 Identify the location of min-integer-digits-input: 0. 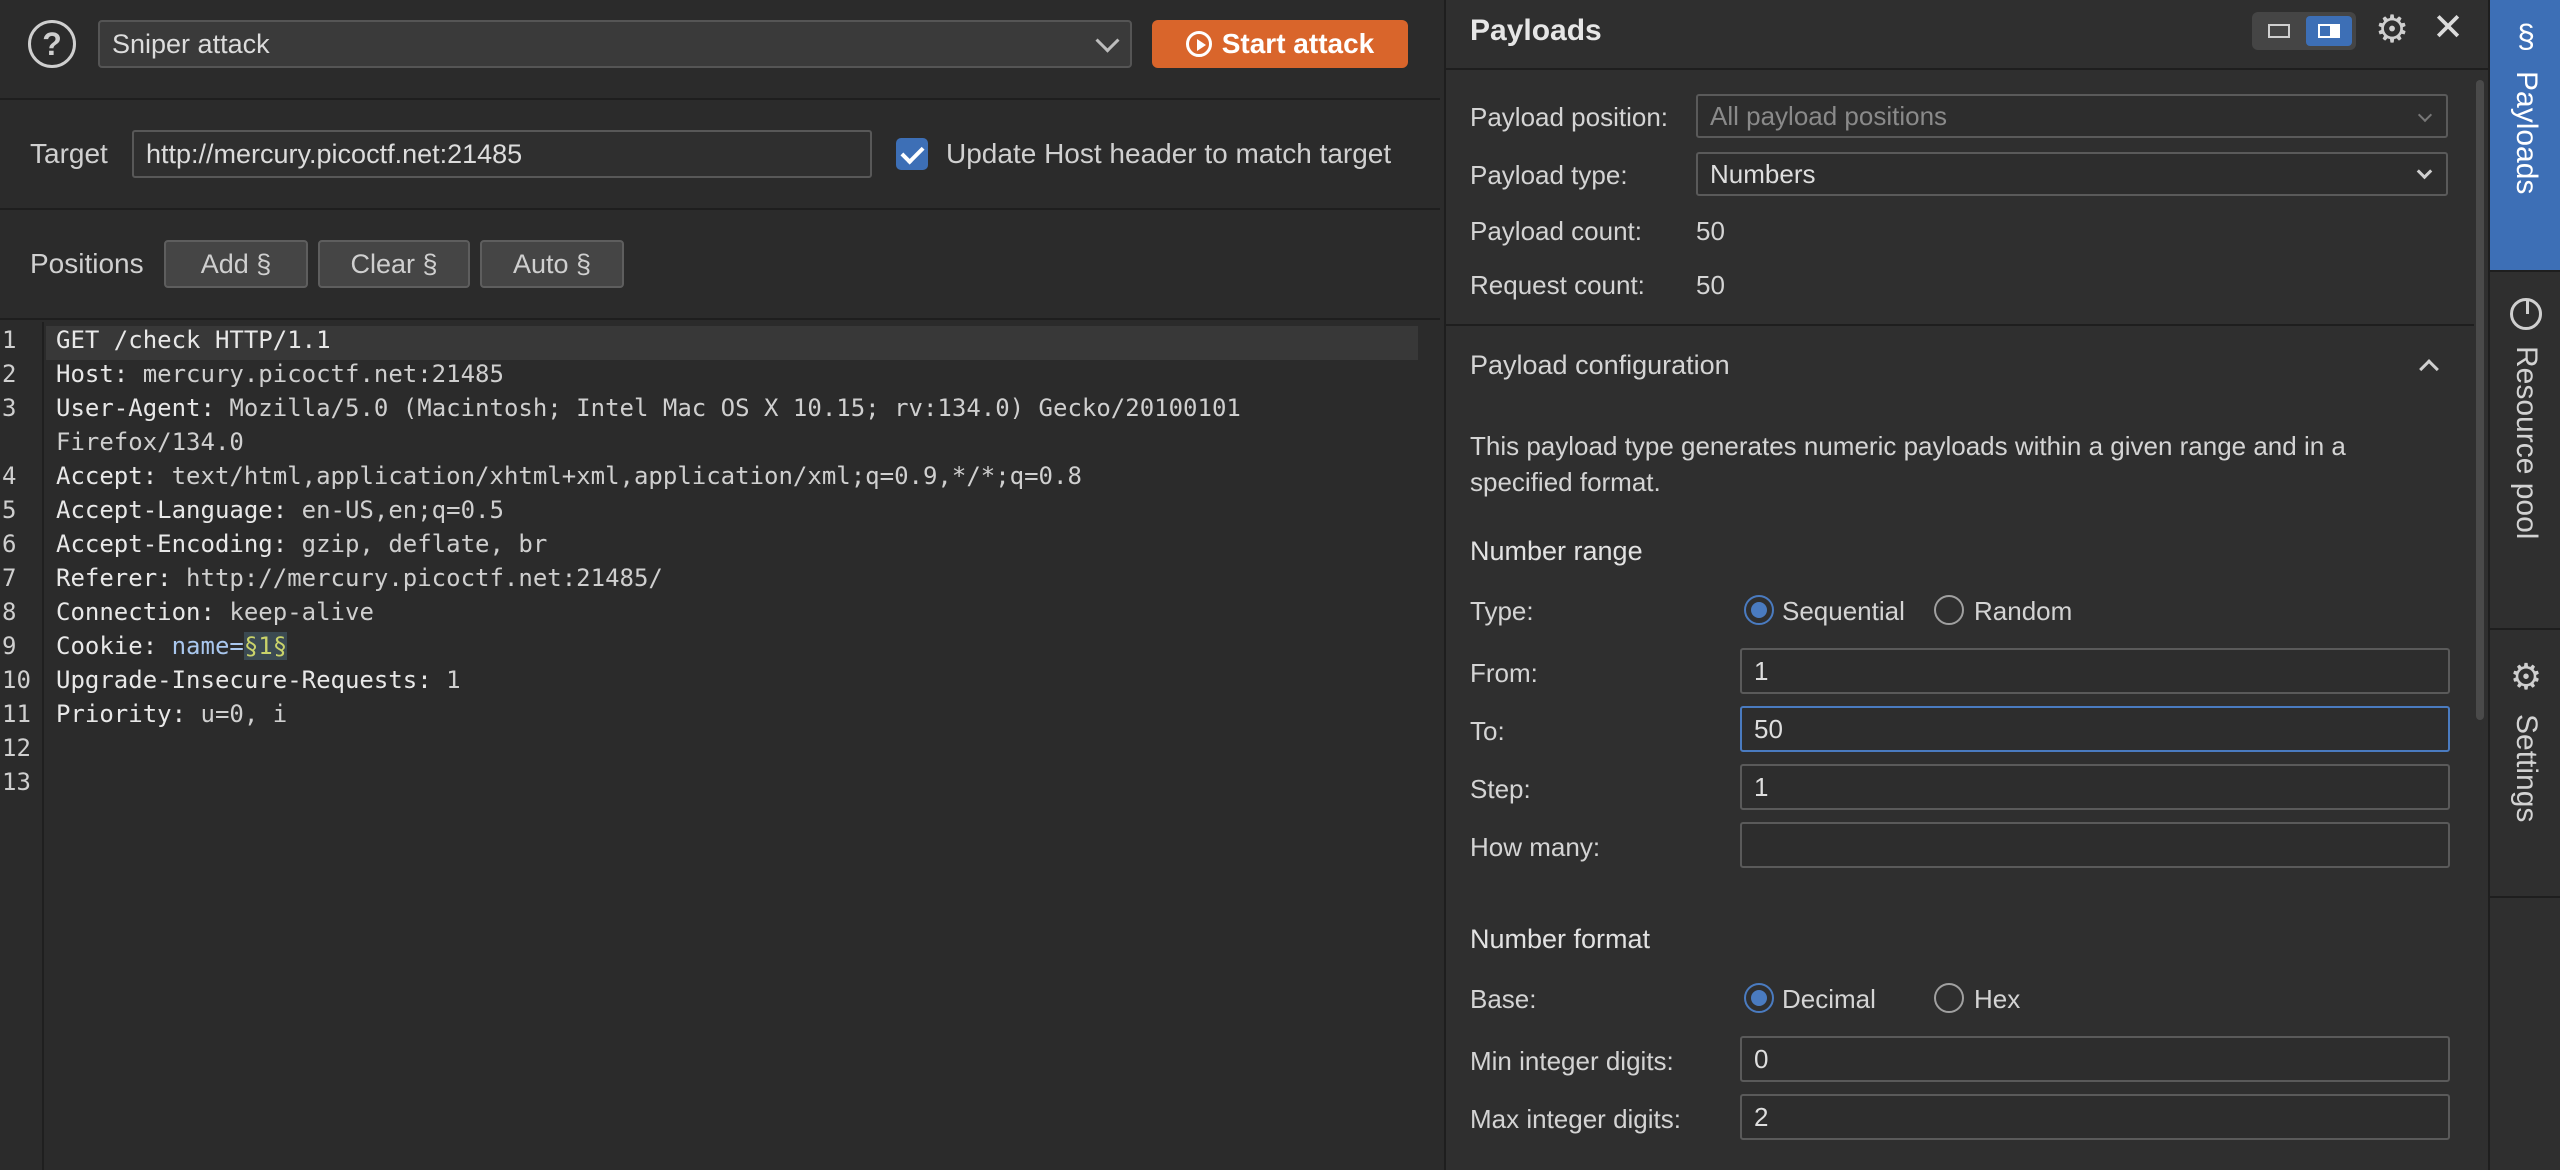
(2095, 1059).